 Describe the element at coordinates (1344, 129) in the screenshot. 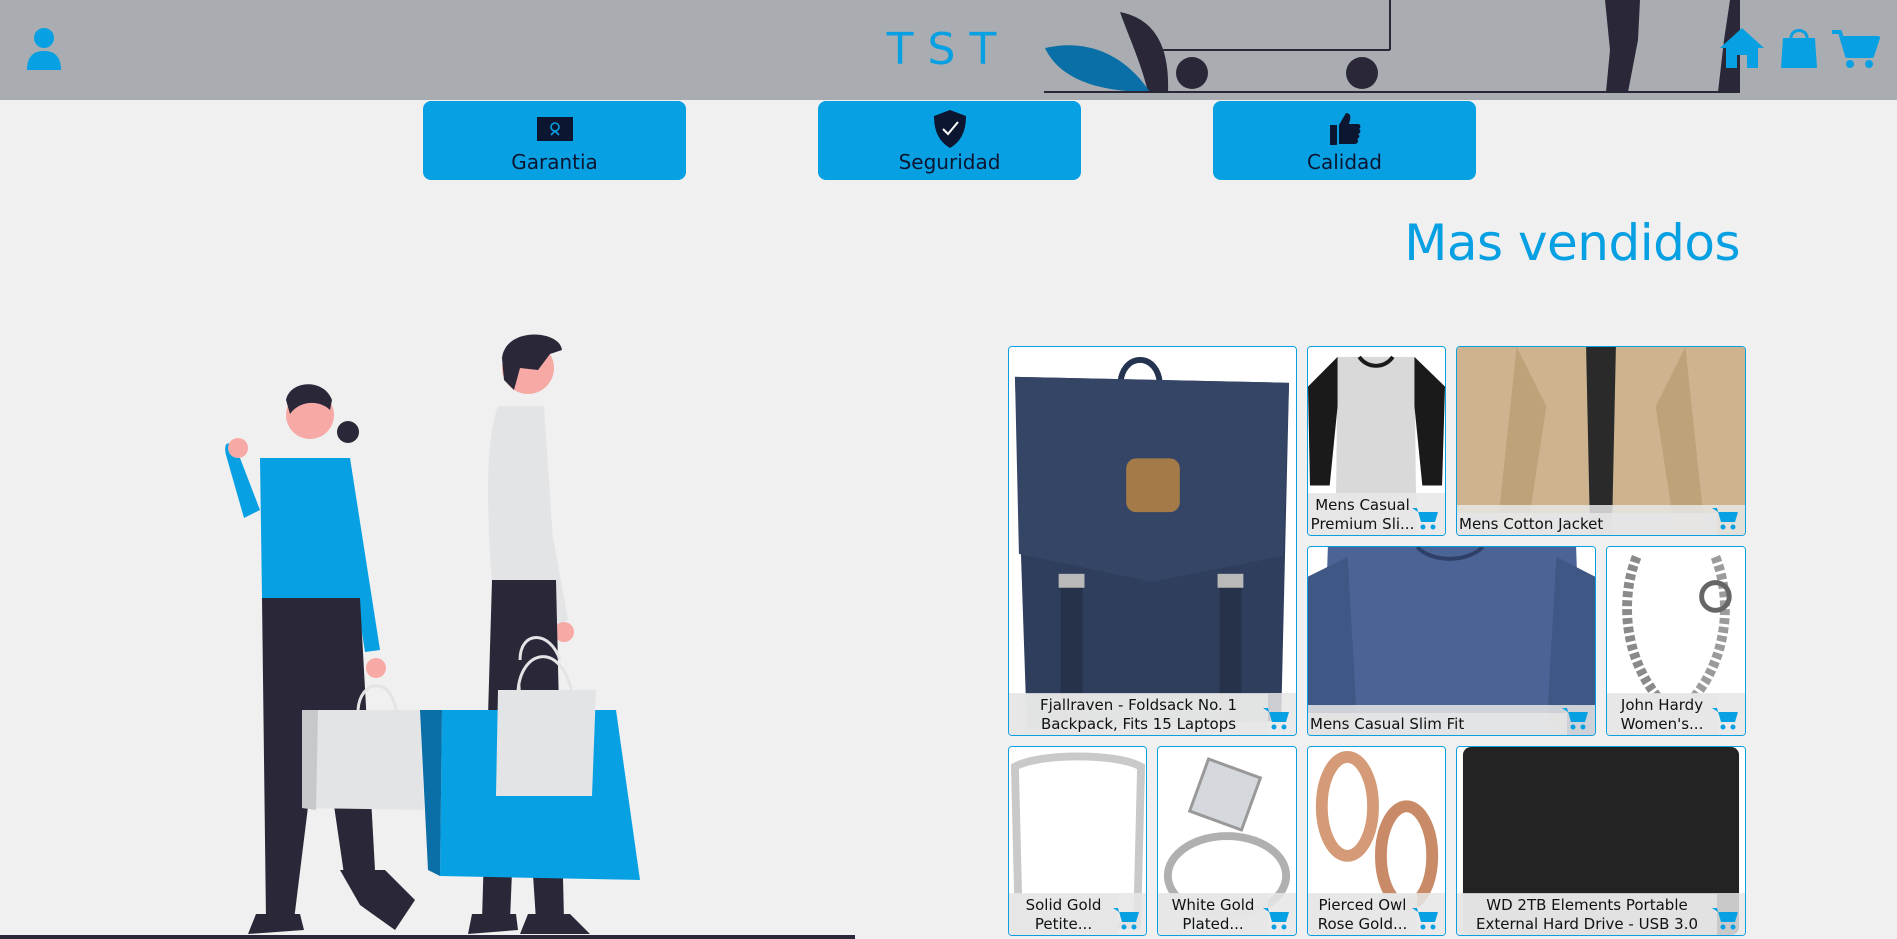

I see `thumbs-up-icon` at that location.